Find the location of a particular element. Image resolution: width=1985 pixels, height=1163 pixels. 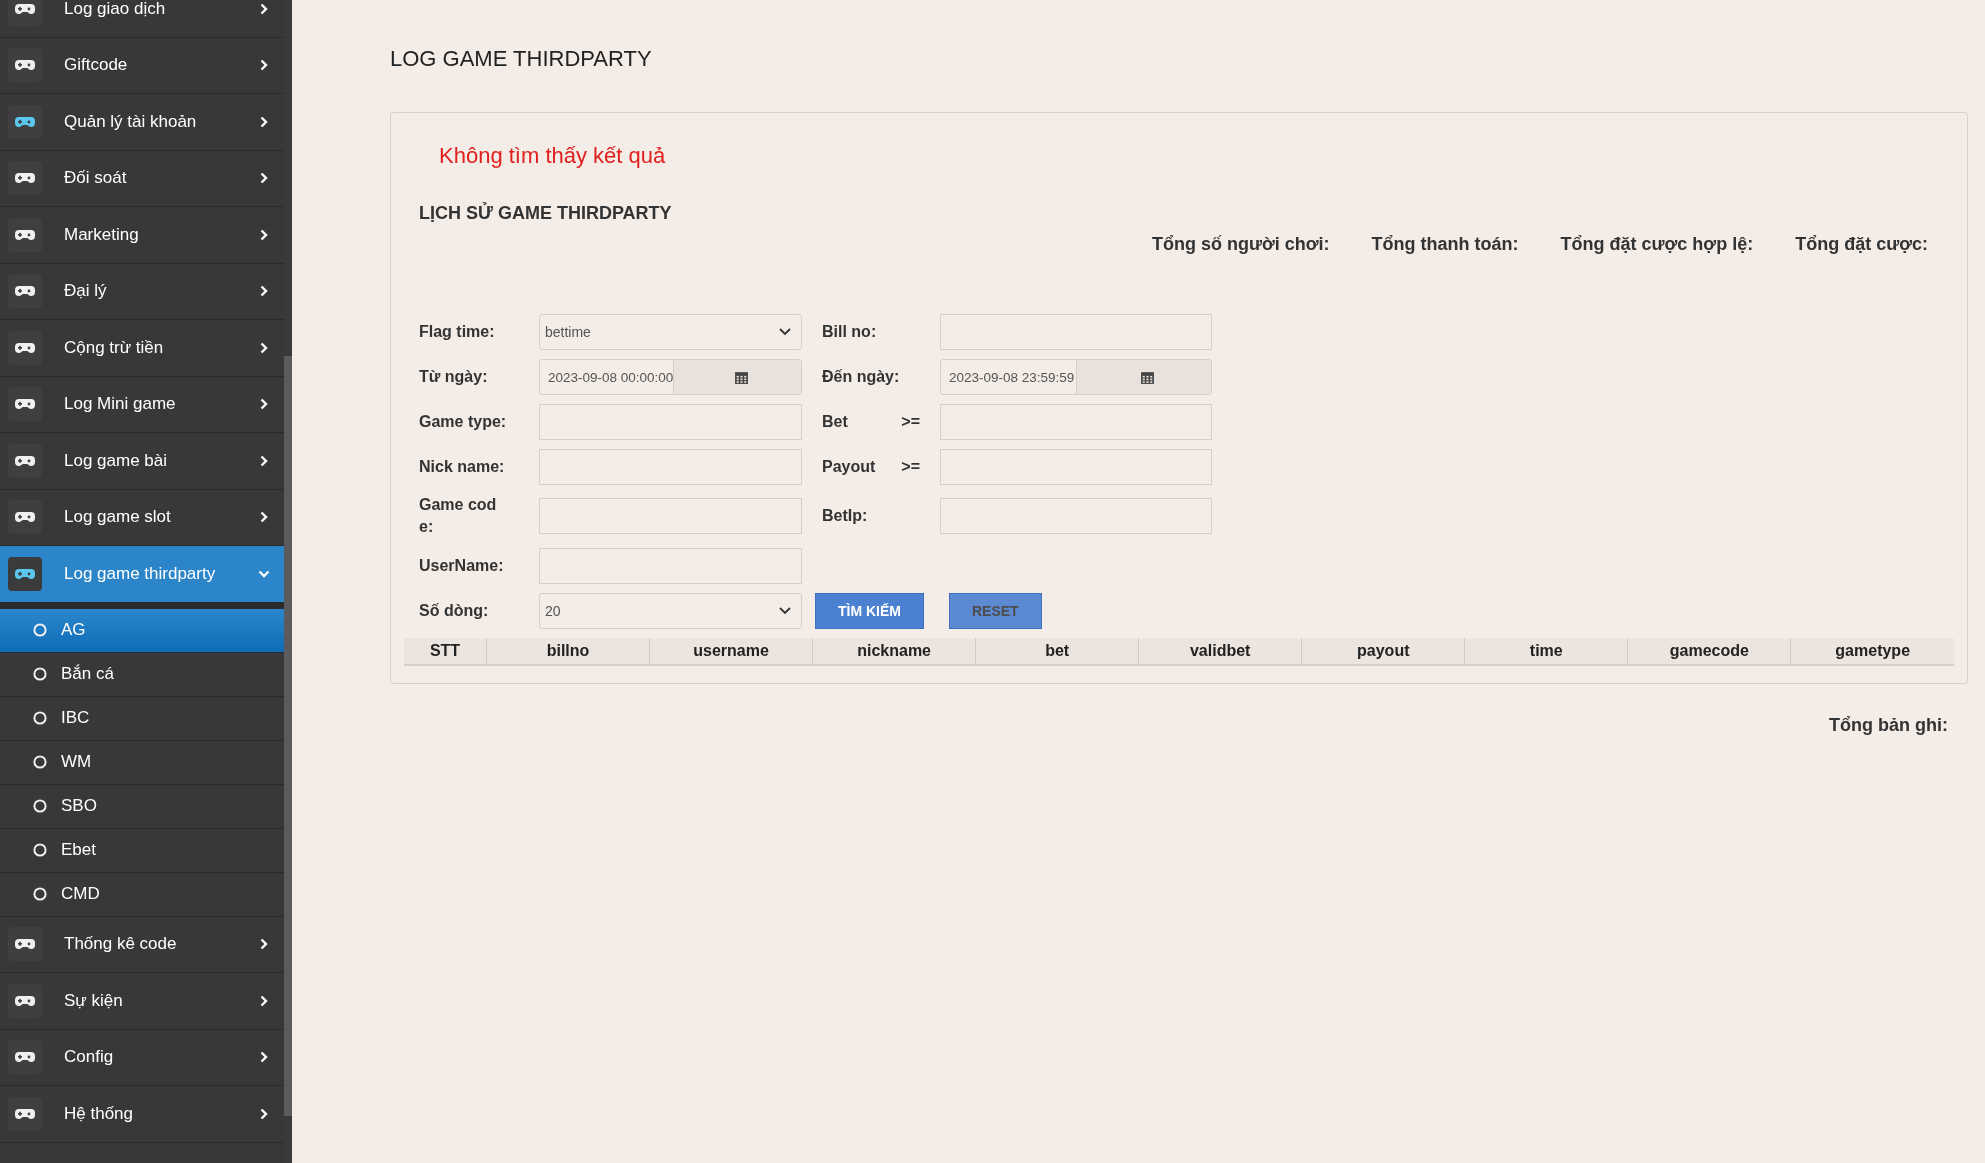

sidebar-item-label: Sự kiện is located at coordinates (94, 1000).